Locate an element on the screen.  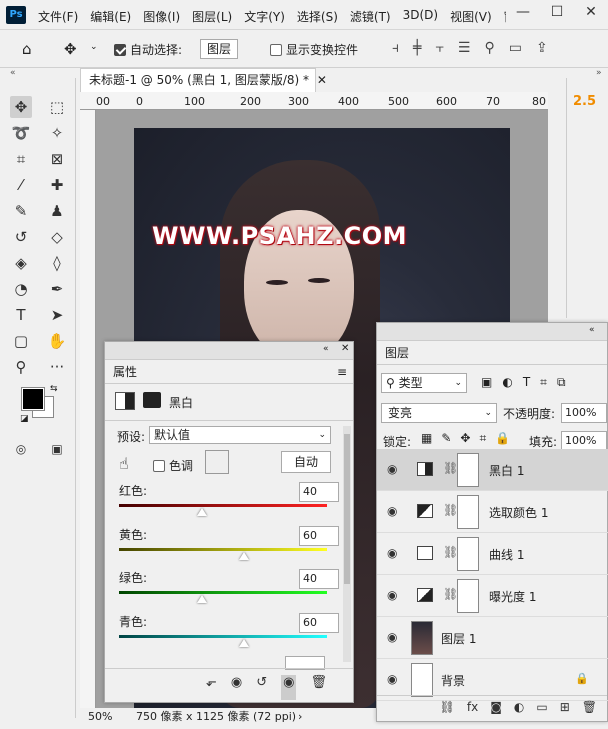
pen-tool-icon: ✒ is located at coordinates (57, 289).